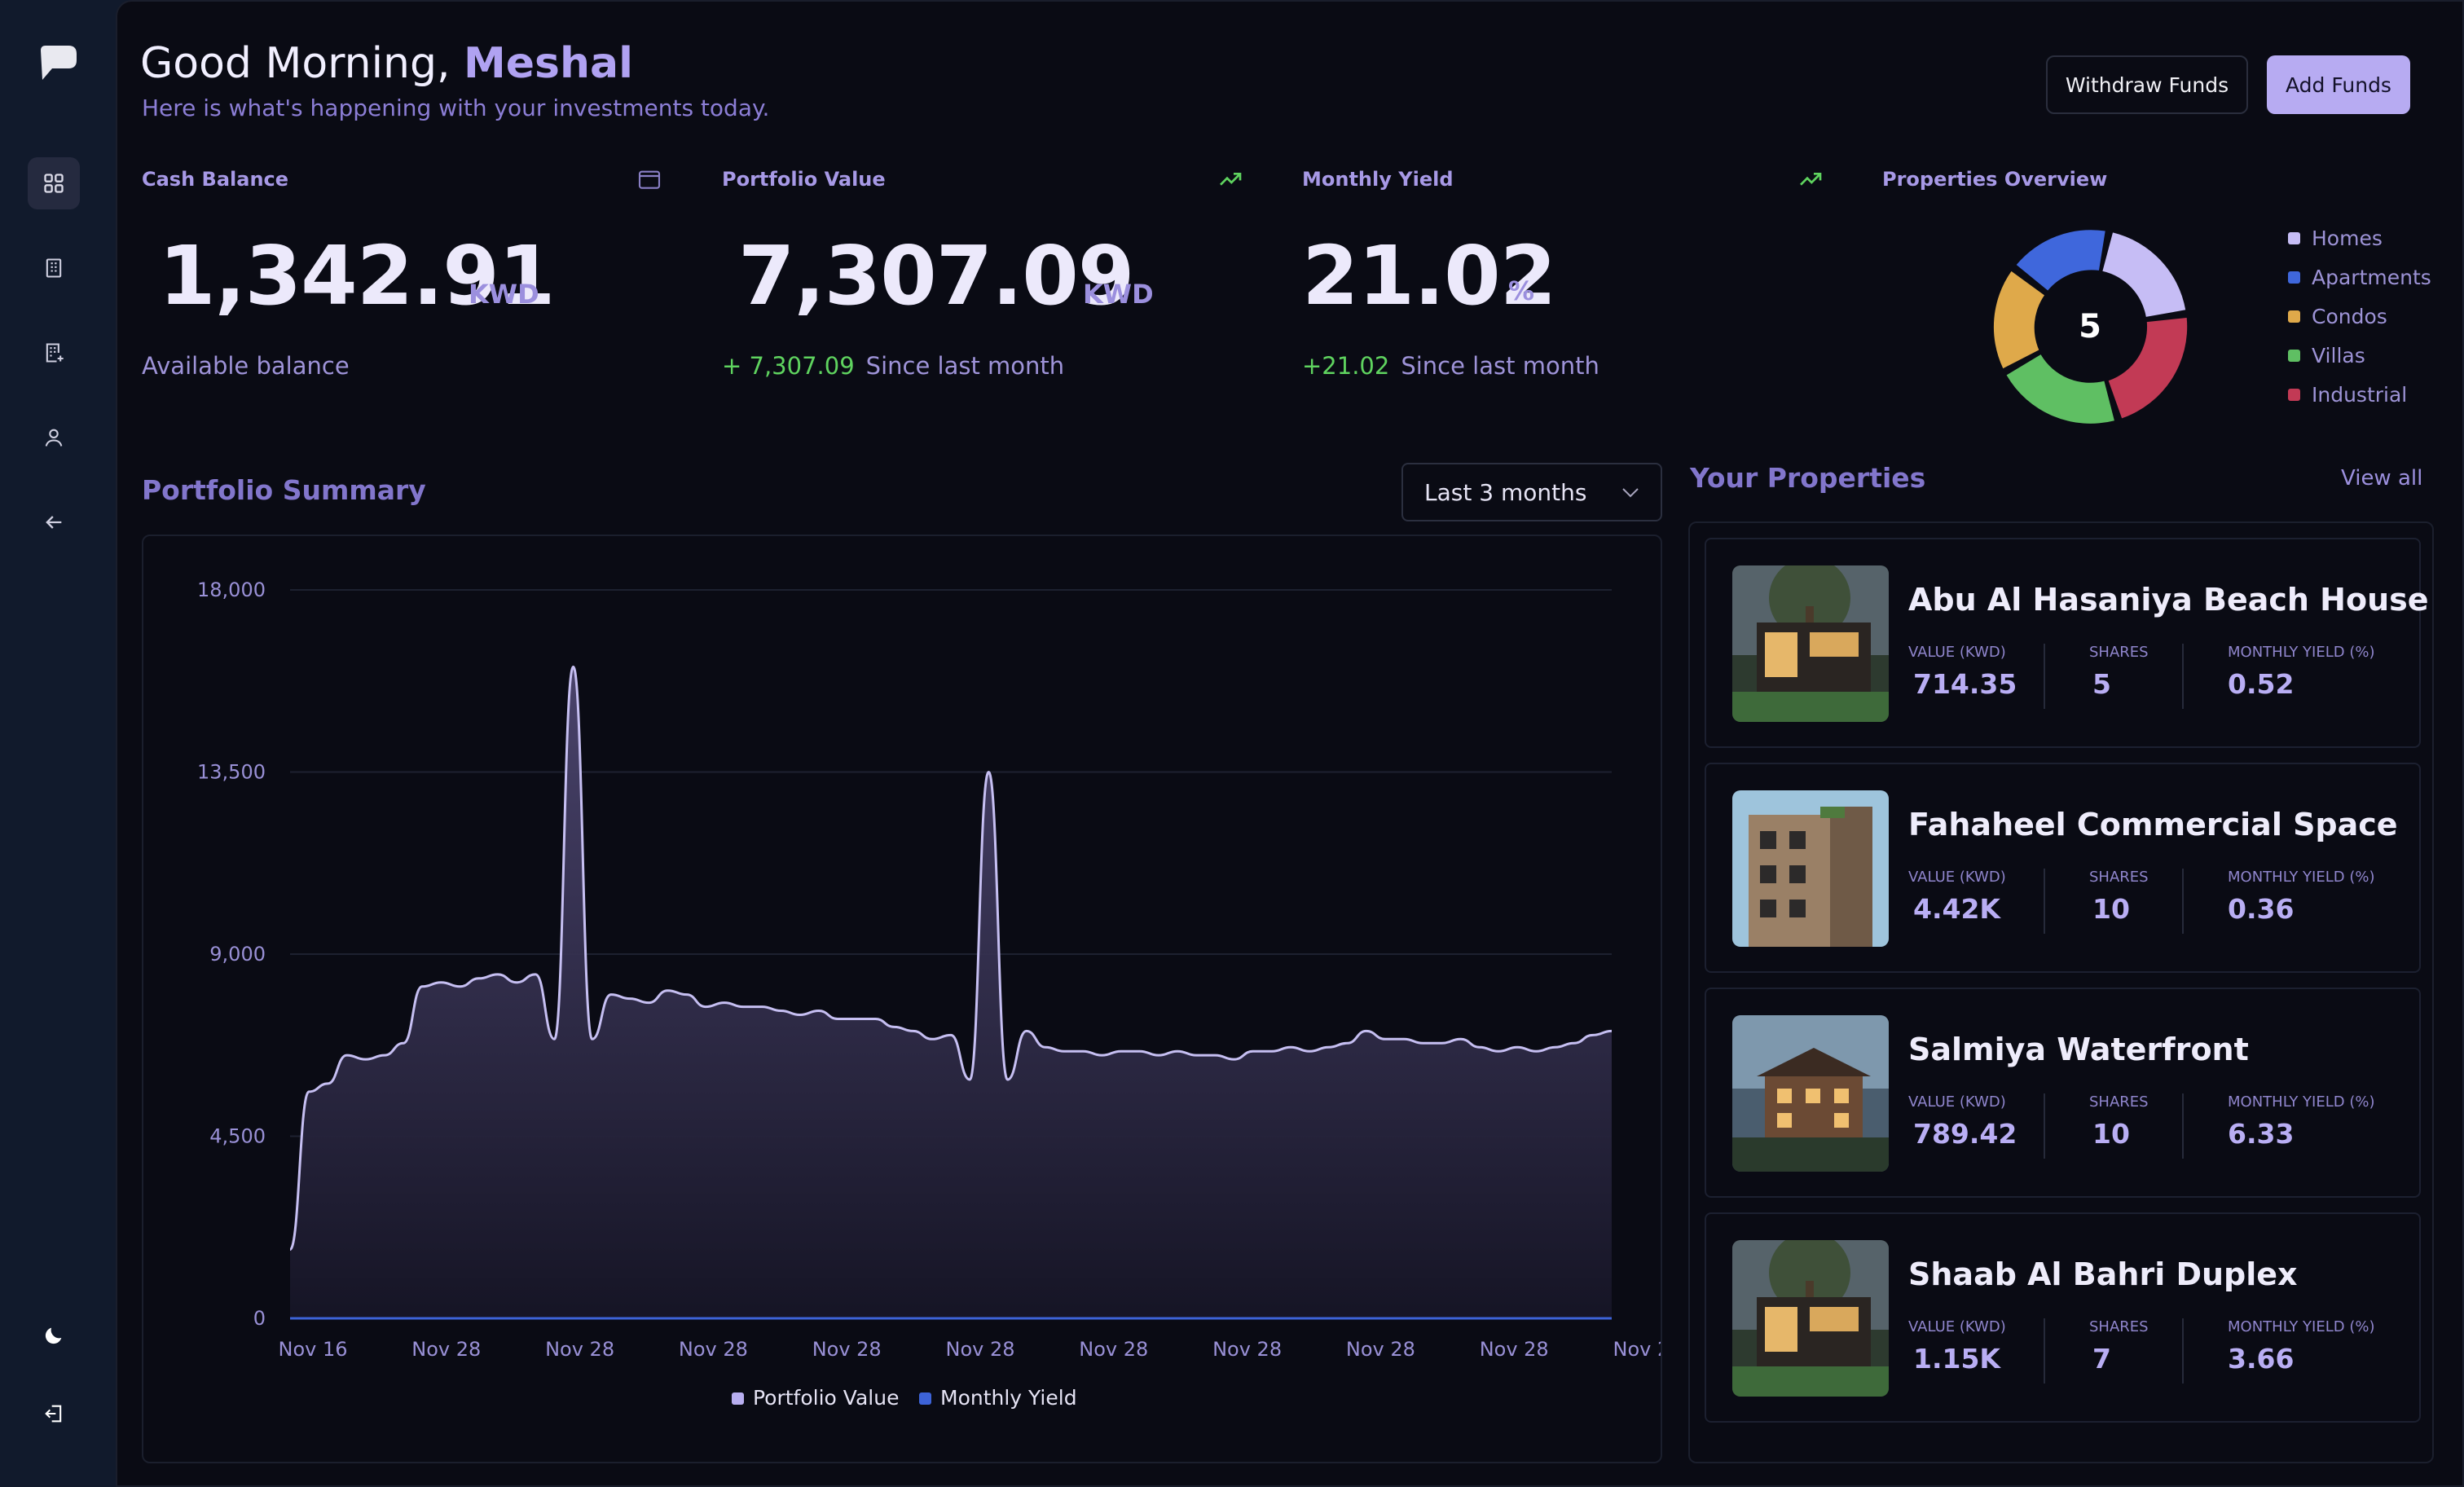 This screenshot has height=1487, width=2464. I want to click on sidebar, so click(58, 743).